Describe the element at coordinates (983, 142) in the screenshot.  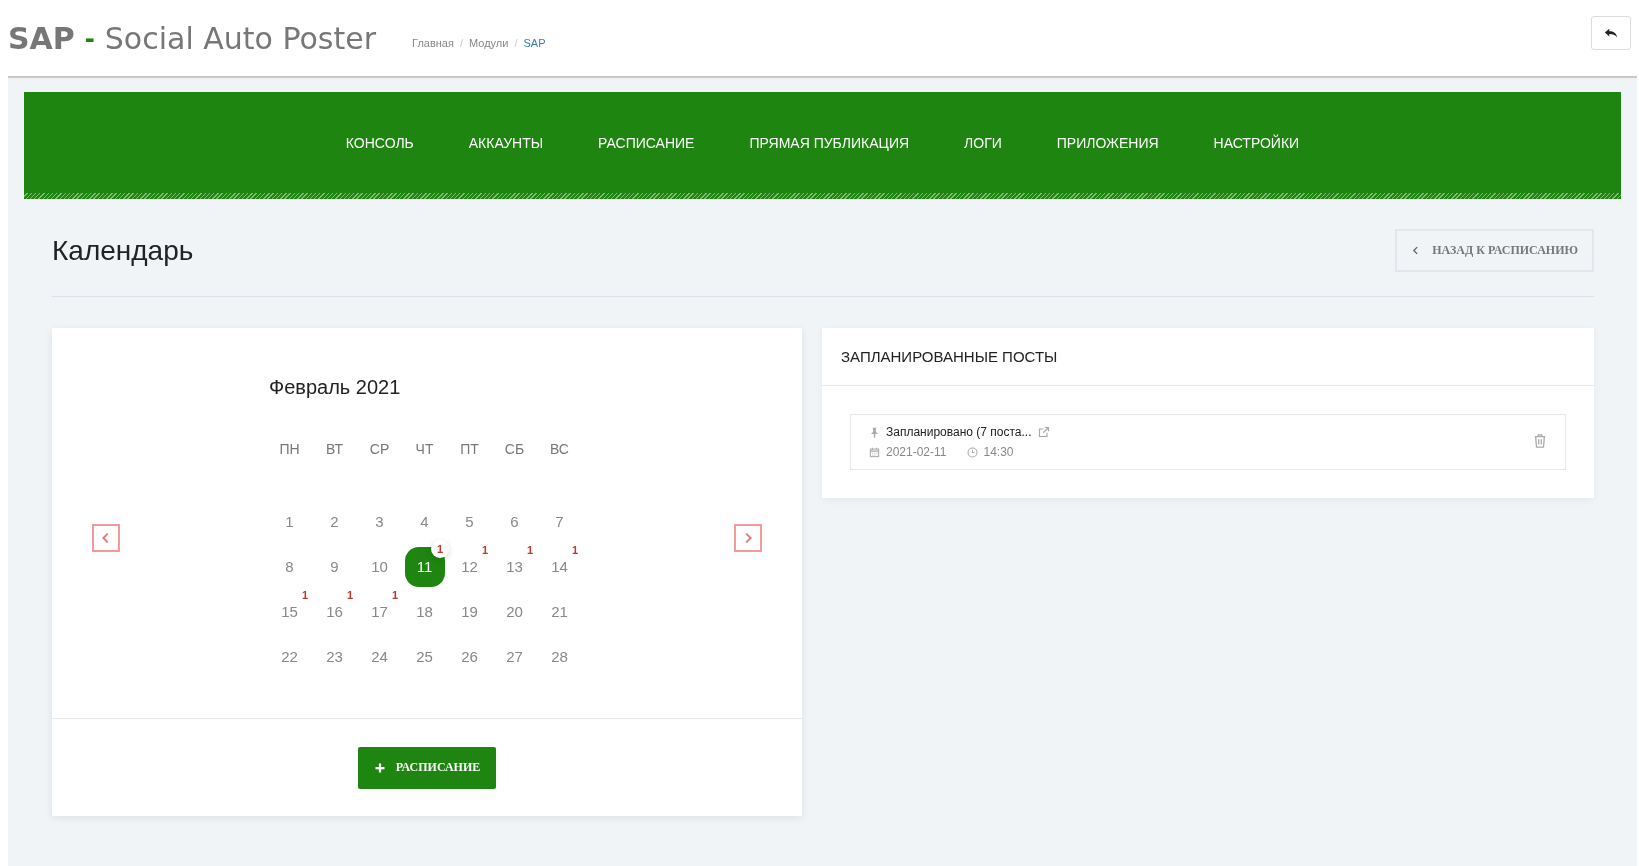
I see `nav-item: ЛОГИ` at that location.